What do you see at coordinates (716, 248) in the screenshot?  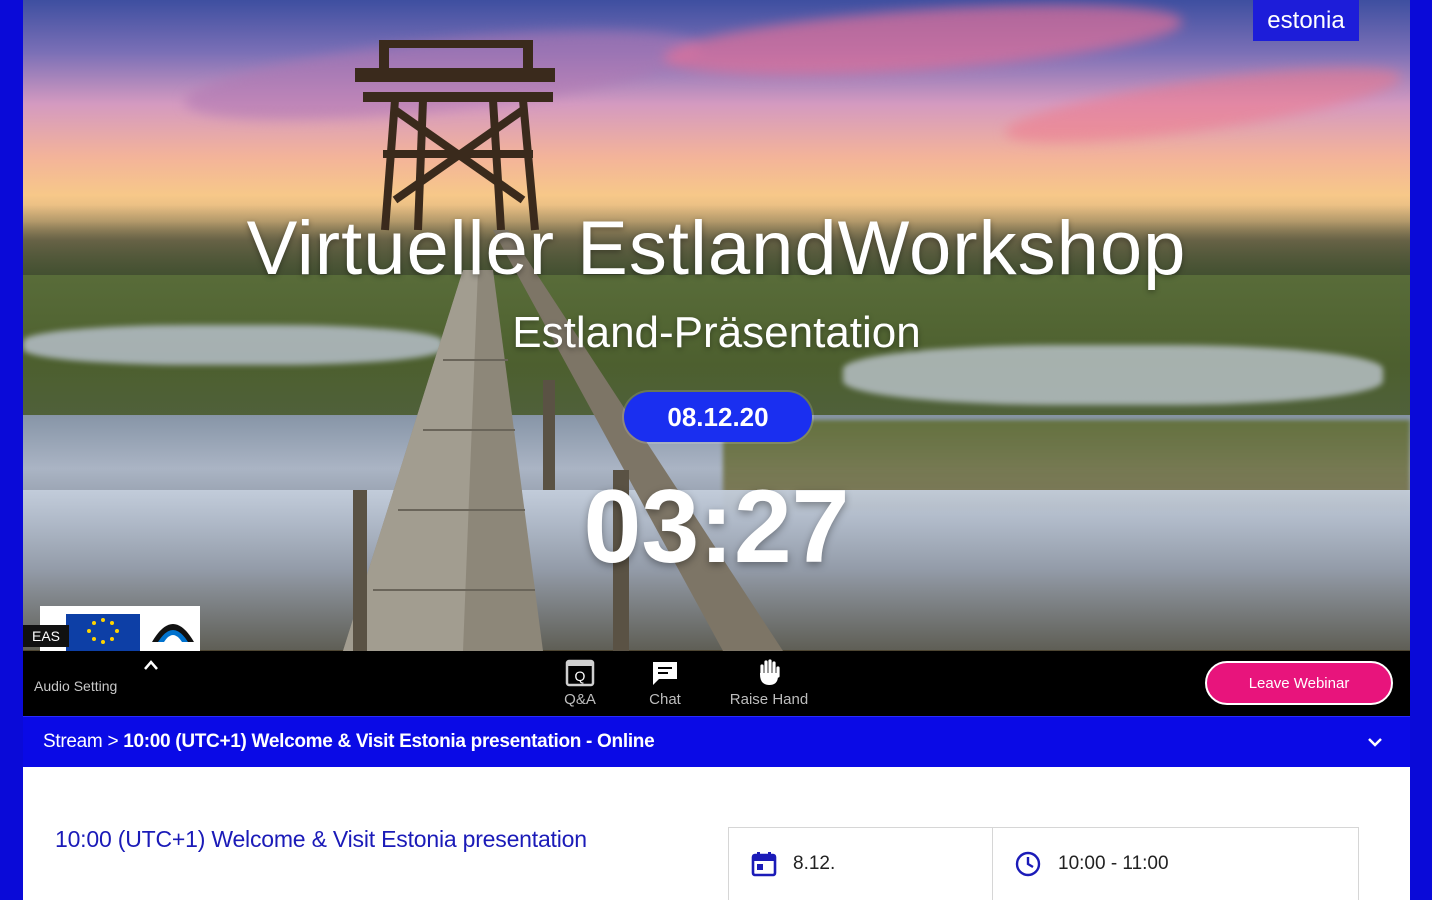 I see `stream-headline: Virtueller EstlandWorkshop` at bounding box center [716, 248].